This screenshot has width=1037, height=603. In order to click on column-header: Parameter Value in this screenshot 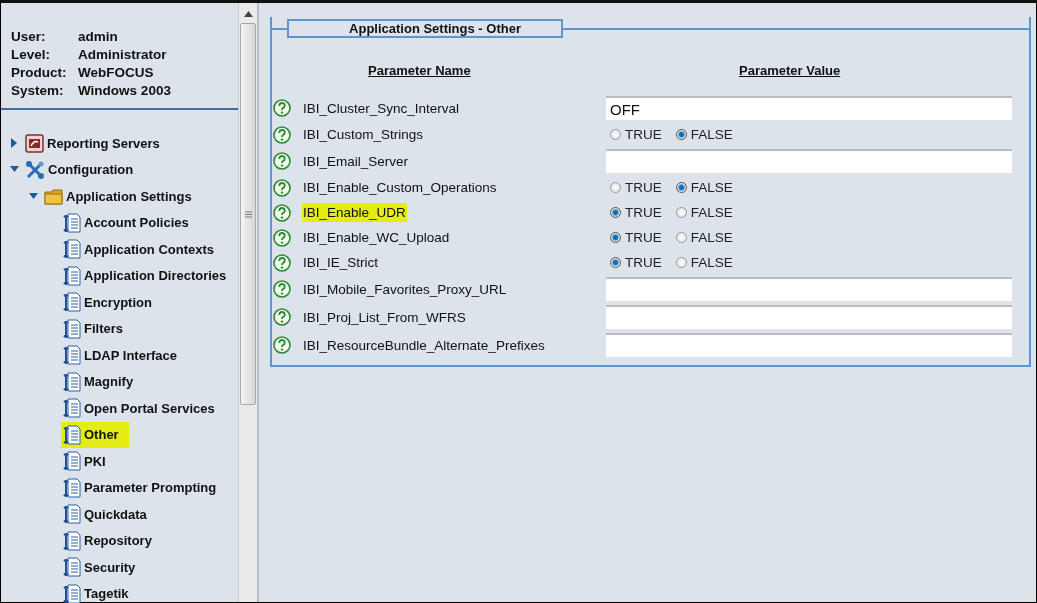, I will do `click(790, 71)`.